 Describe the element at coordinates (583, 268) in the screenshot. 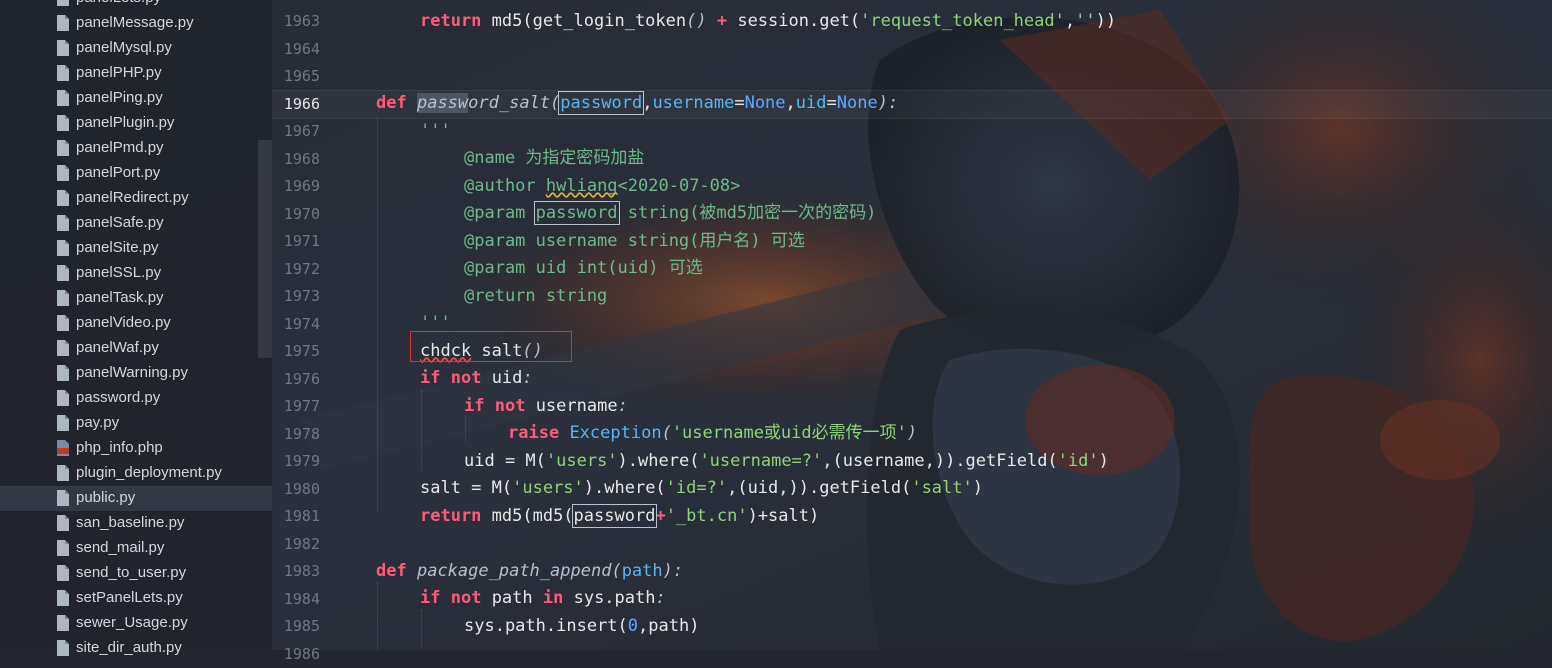

I see `code-line-1972: @param uid int(uid) 可选` at that location.